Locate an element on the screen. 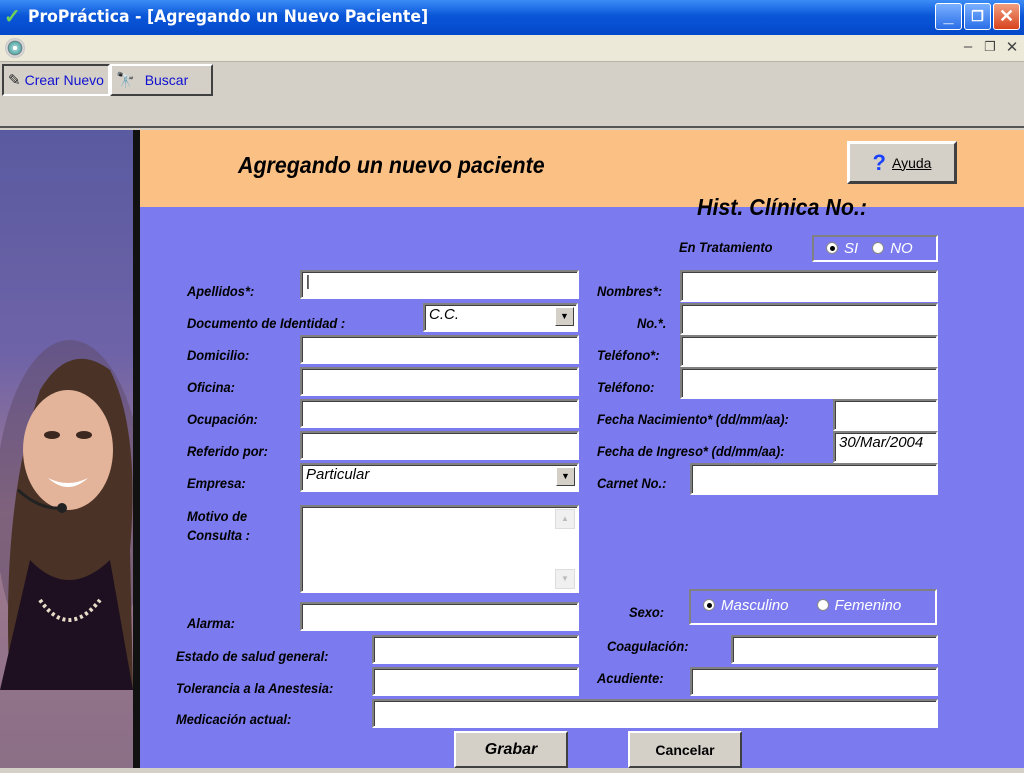 The width and height of the screenshot is (1024, 773). acudiente-label: Acudiente: is located at coordinates (630, 678).